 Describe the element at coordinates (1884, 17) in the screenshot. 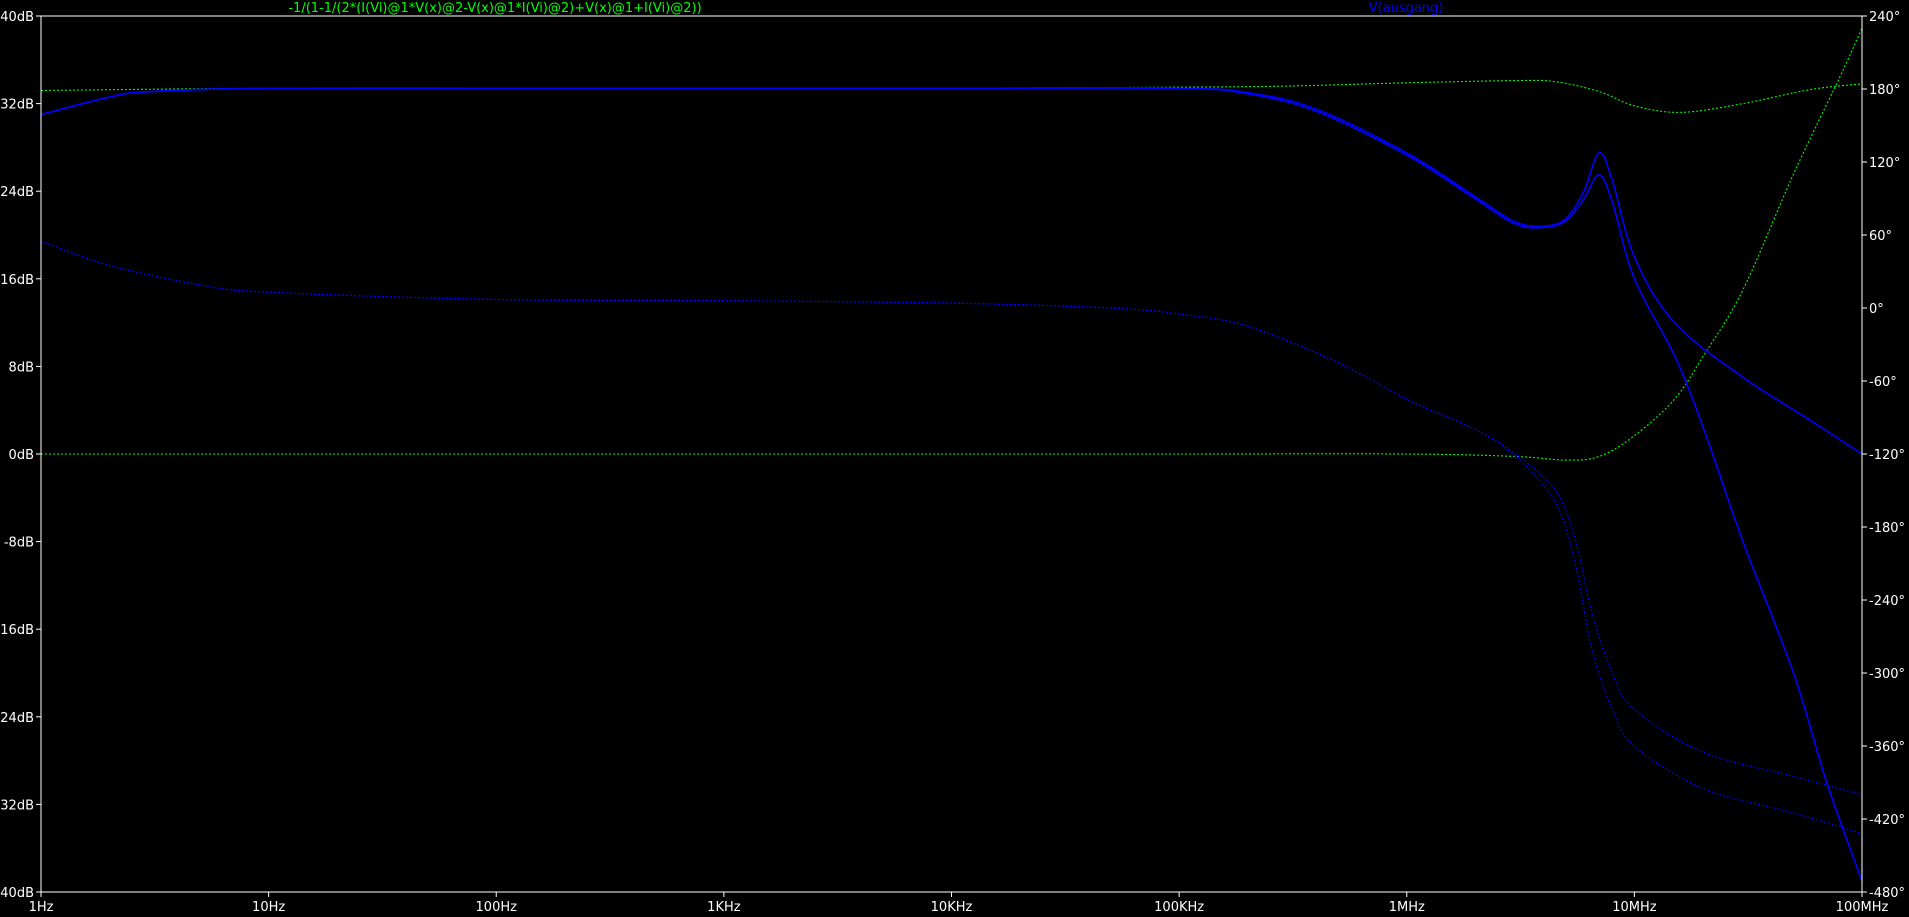

I see `y-right-tick-label: 240°` at that location.